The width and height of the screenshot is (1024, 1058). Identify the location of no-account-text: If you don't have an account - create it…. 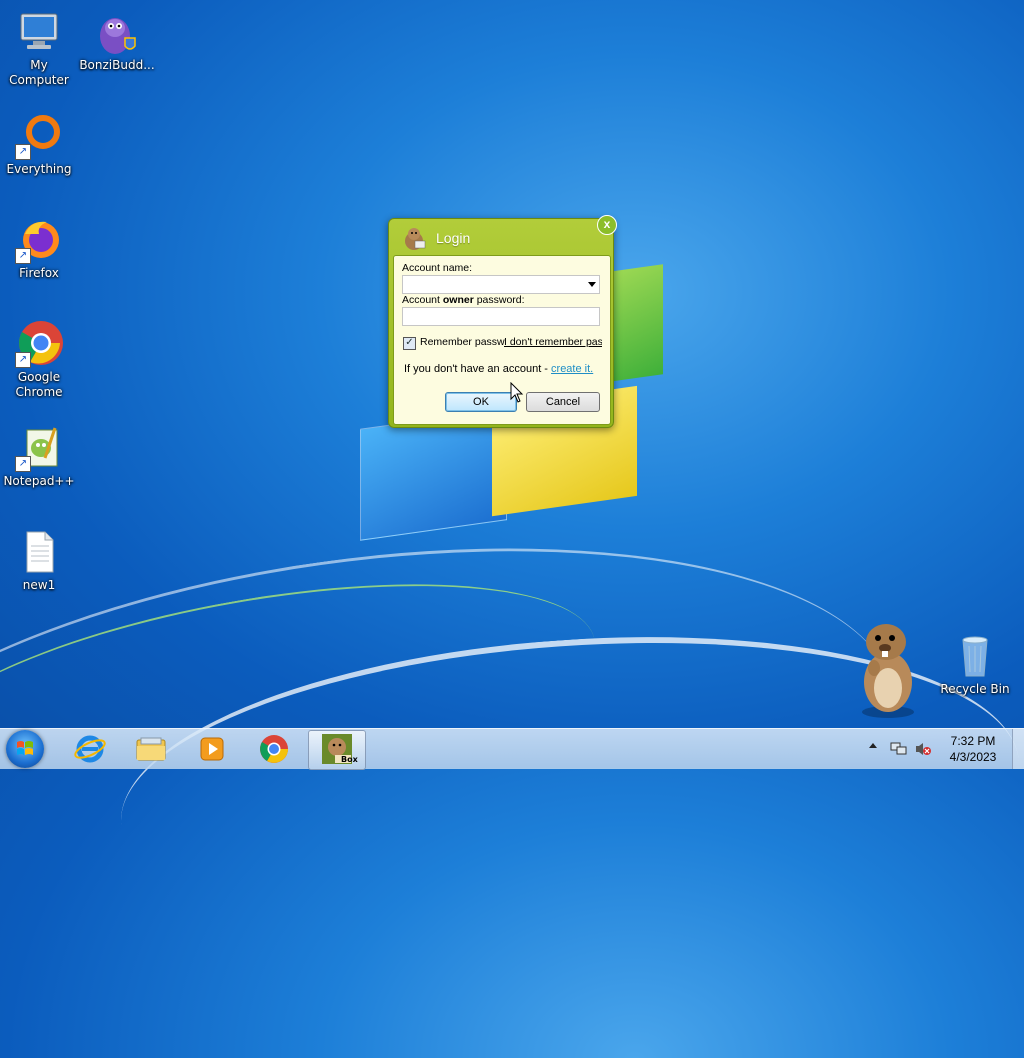
(499, 369).